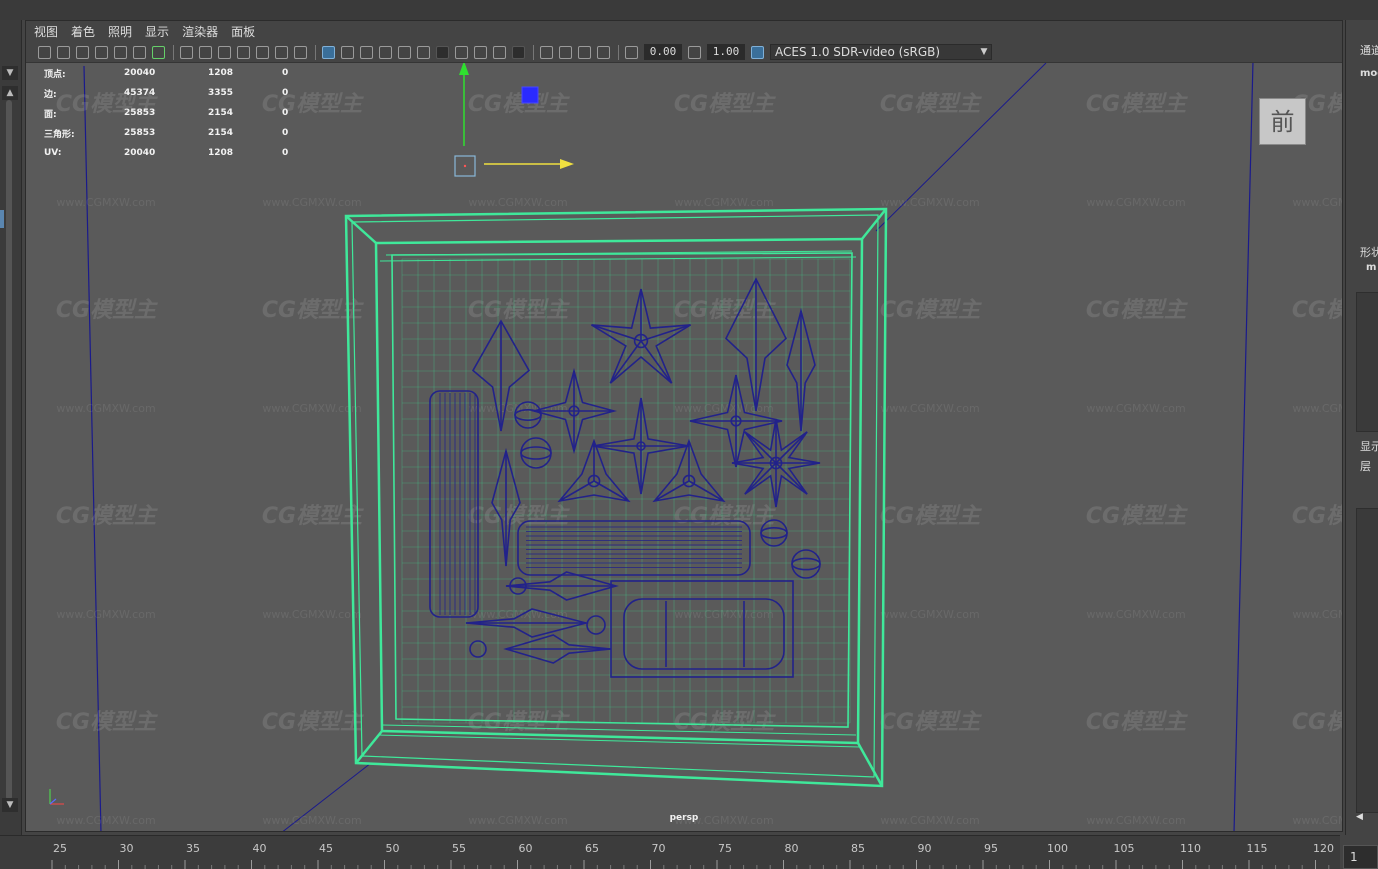 This screenshot has width=1378, height=869. Describe the element at coordinates (243, 52) in the screenshot. I see `gate-mask-icon` at that location.